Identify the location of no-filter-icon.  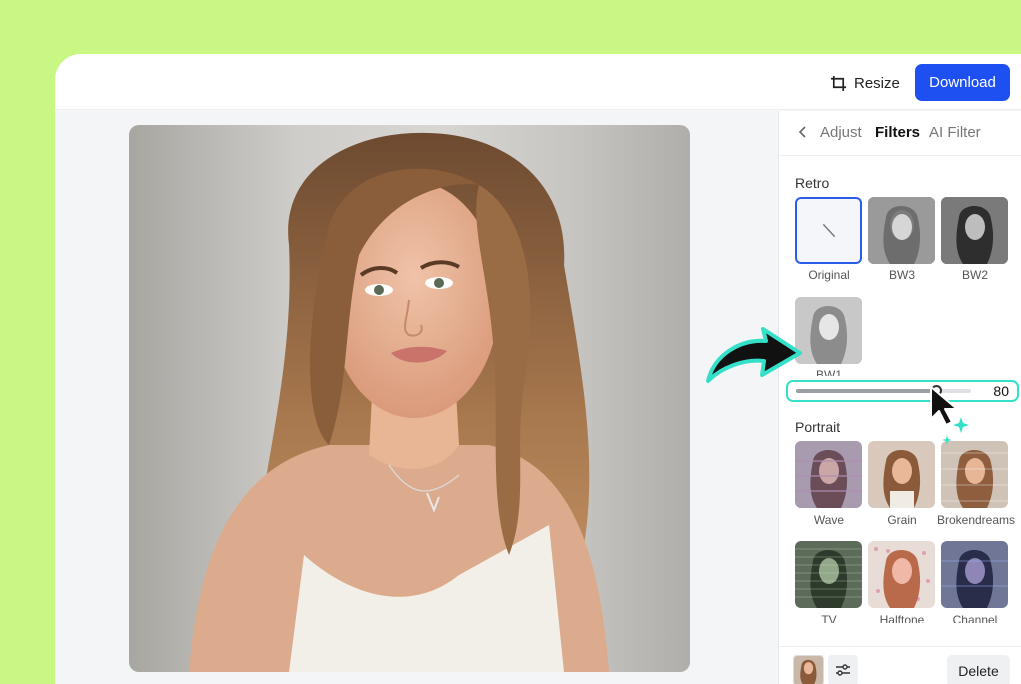
(829, 230).